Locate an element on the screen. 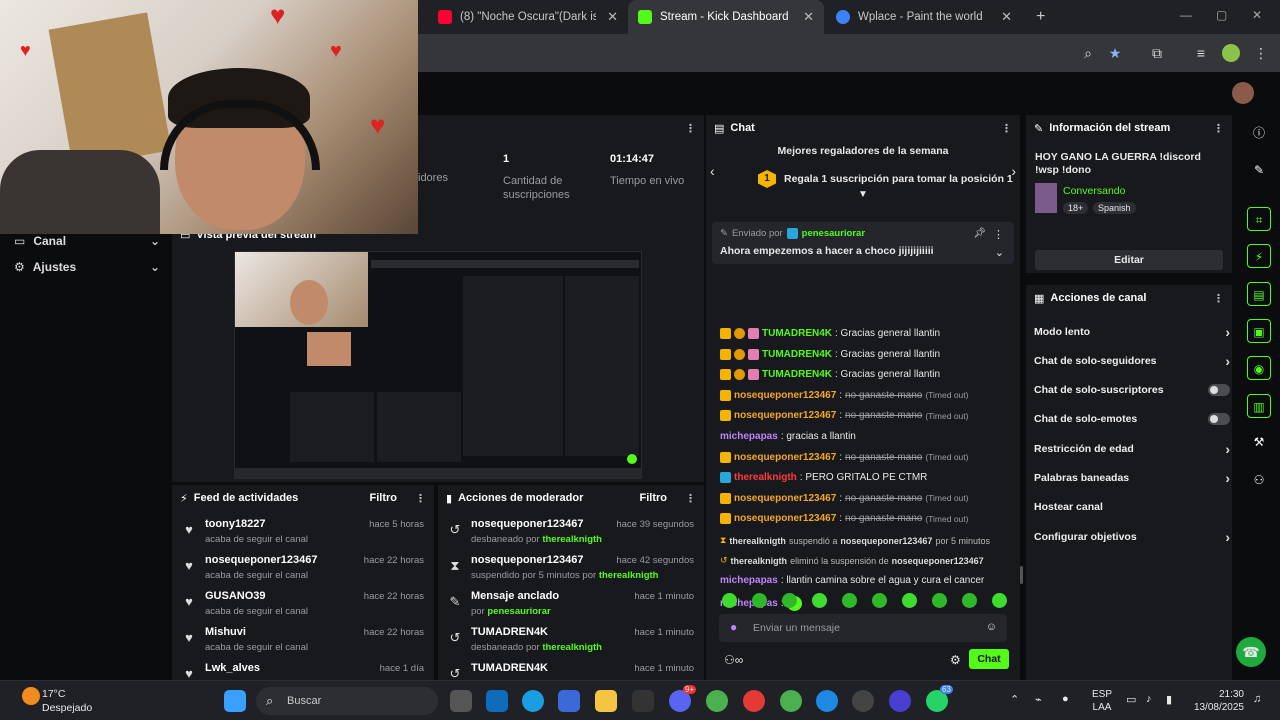 This screenshot has width=1280, height=720. tab-wplace: Wplace - Paint the world ✕ is located at coordinates (924, 17).